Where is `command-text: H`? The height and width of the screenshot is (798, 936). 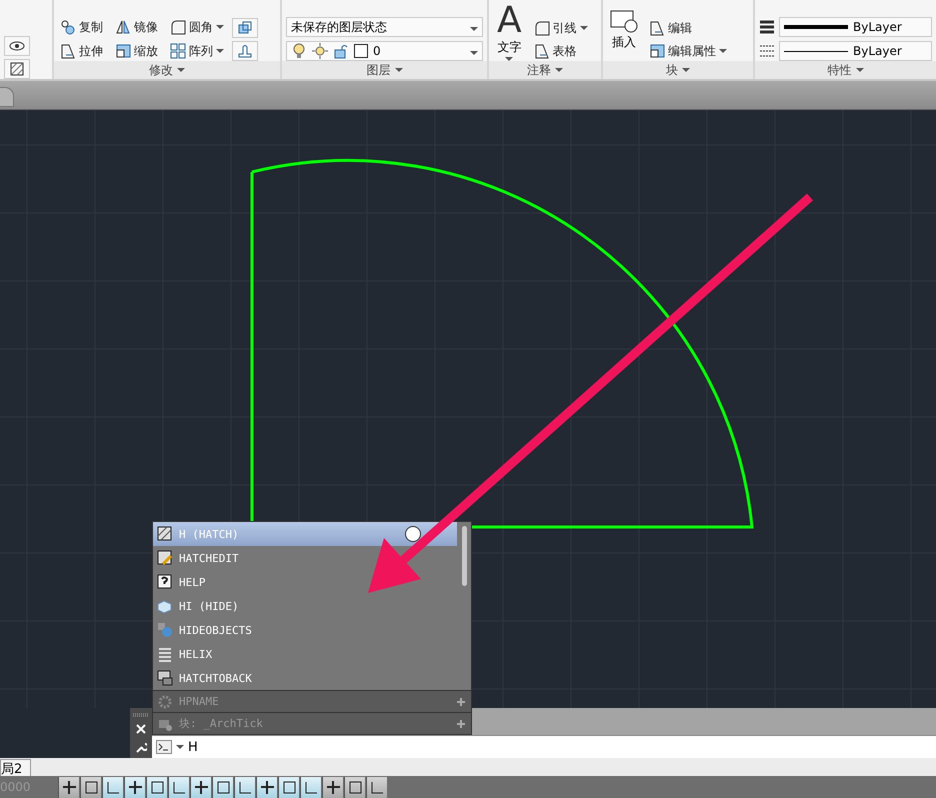
command-text: H is located at coordinates (193, 747).